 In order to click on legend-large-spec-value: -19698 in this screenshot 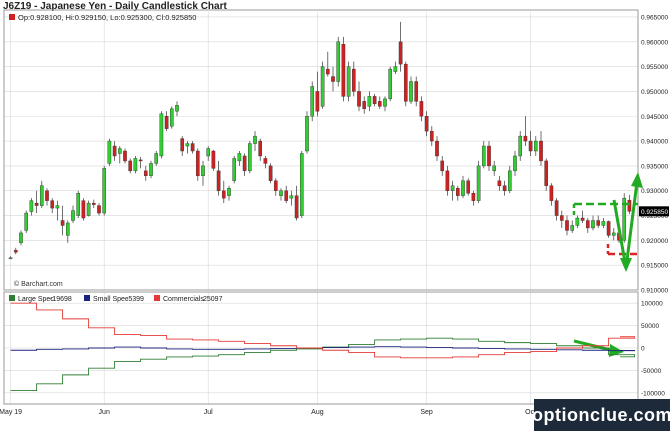, I will do `click(61, 299)`.